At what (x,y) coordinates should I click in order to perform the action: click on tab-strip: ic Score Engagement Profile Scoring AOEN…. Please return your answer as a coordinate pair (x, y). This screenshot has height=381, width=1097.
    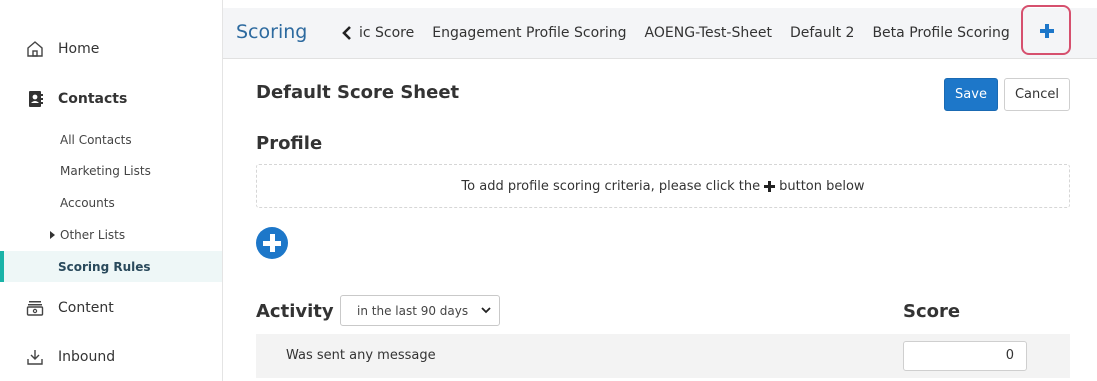
    Looking at the image, I should click on (684, 33).